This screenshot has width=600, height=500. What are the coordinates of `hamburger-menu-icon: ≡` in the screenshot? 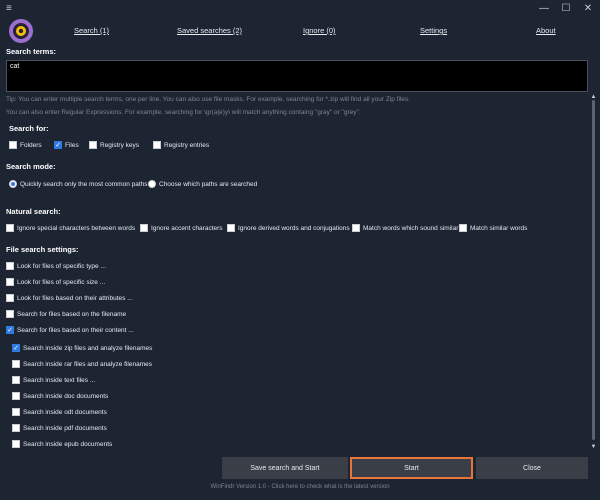 It's located at (9, 9).